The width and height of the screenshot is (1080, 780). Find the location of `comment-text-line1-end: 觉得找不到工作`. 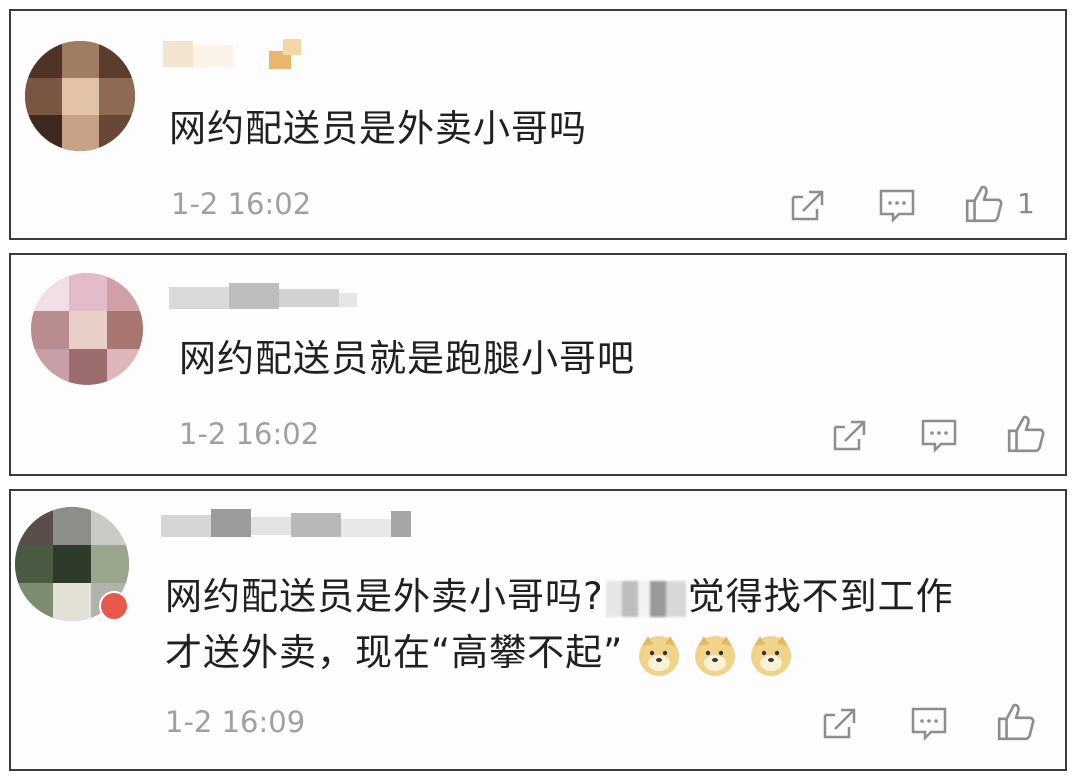

comment-text-line1-end: 觉得找不到工作 is located at coordinates (820, 596).